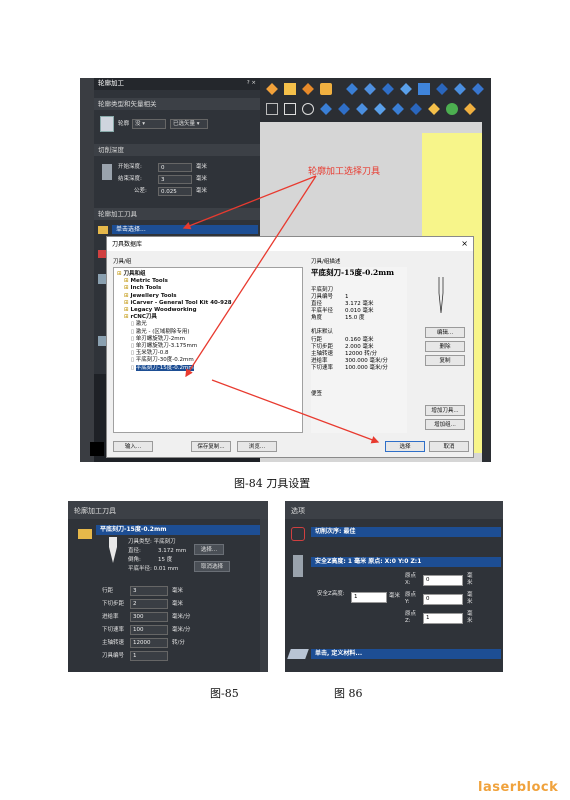 The height and width of the screenshot is (800, 570). What do you see at coordinates (178, 643) in the screenshot?
I see `param-unit: 转/分` at bounding box center [178, 643].